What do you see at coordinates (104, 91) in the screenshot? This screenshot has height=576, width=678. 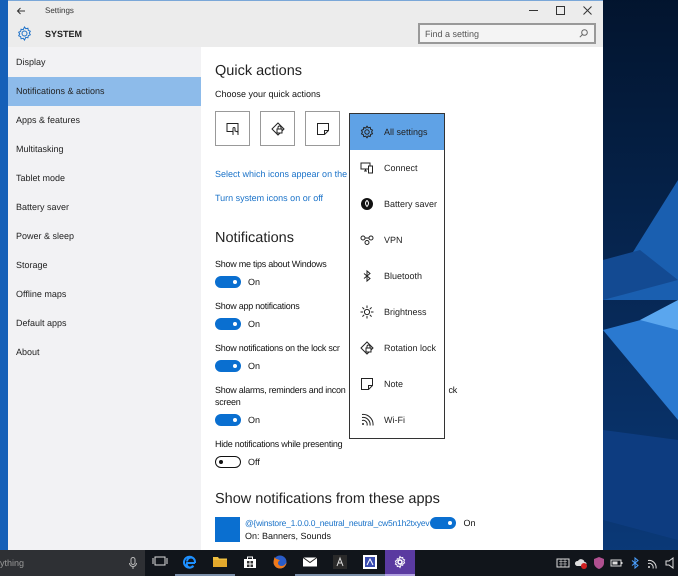 I see `sidebar-item: Notifications & actions` at bounding box center [104, 91].